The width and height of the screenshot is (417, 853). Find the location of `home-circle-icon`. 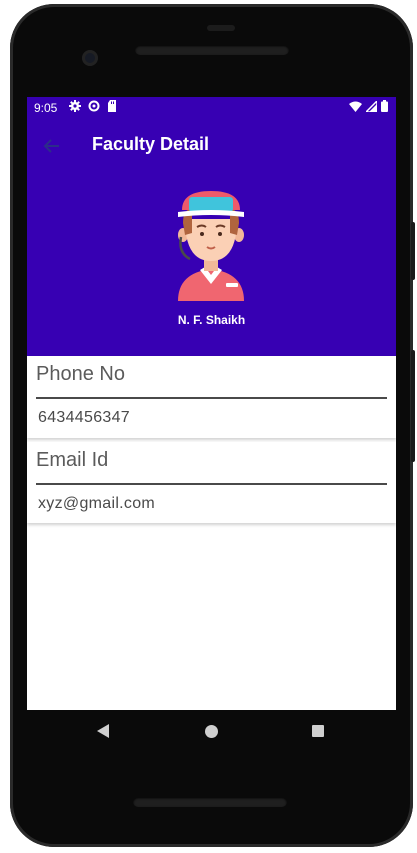

home-circle-icon is located at coordinates (211, 731).